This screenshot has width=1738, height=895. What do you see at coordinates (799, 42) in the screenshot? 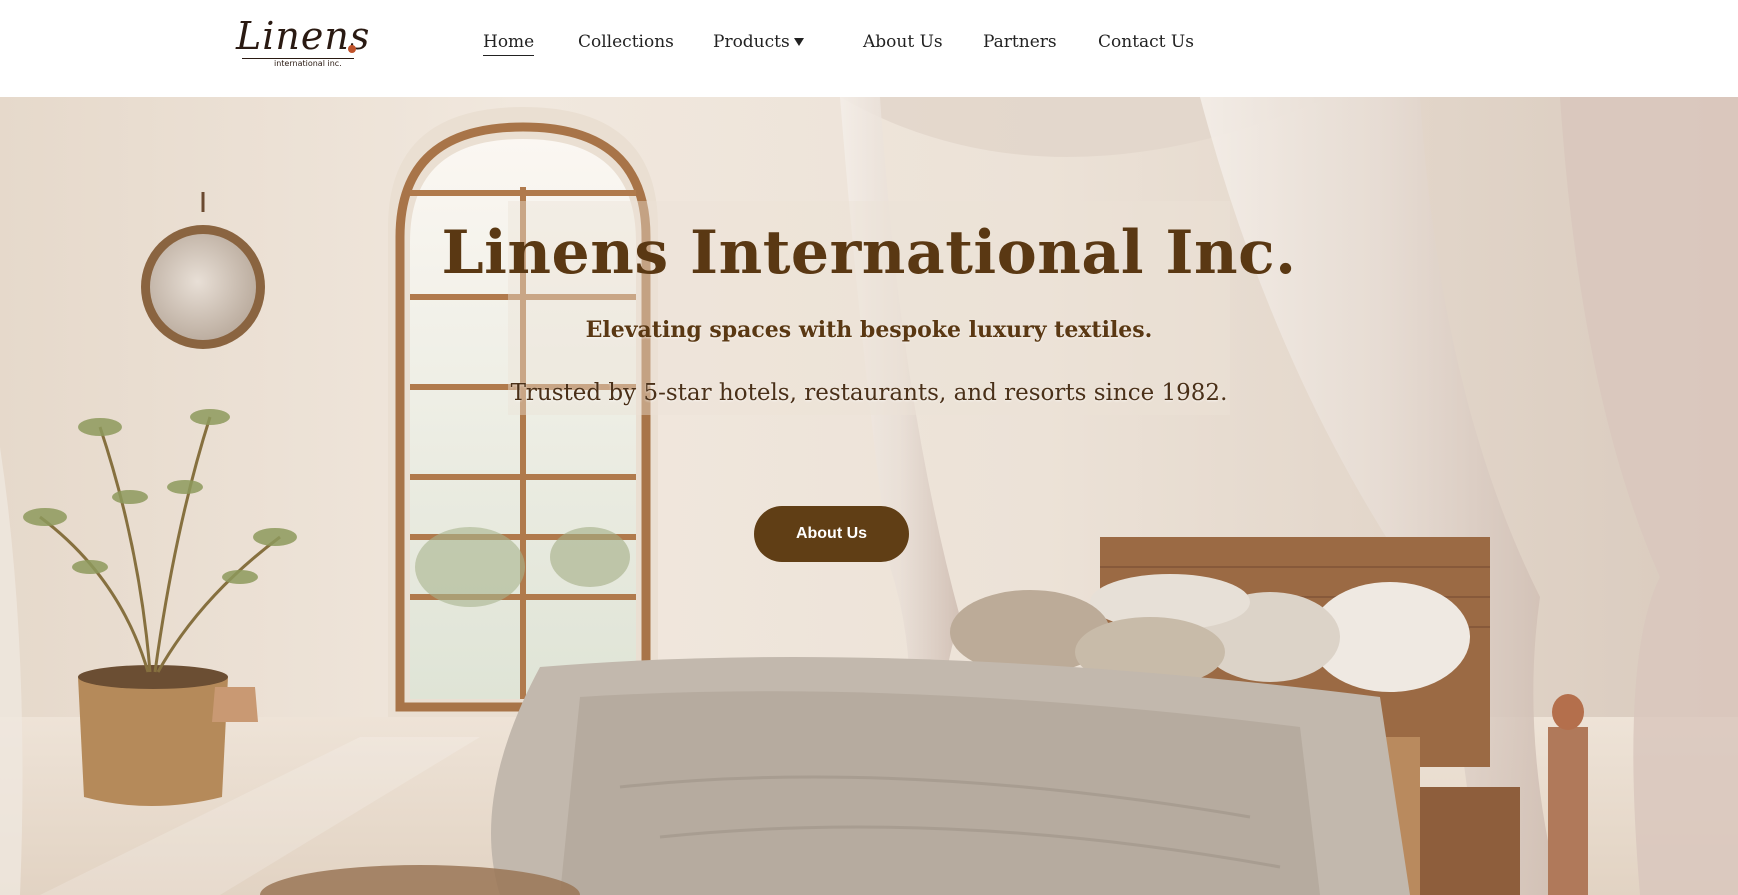
I see `chevron-down-icon` at bounding box center [799, 42].